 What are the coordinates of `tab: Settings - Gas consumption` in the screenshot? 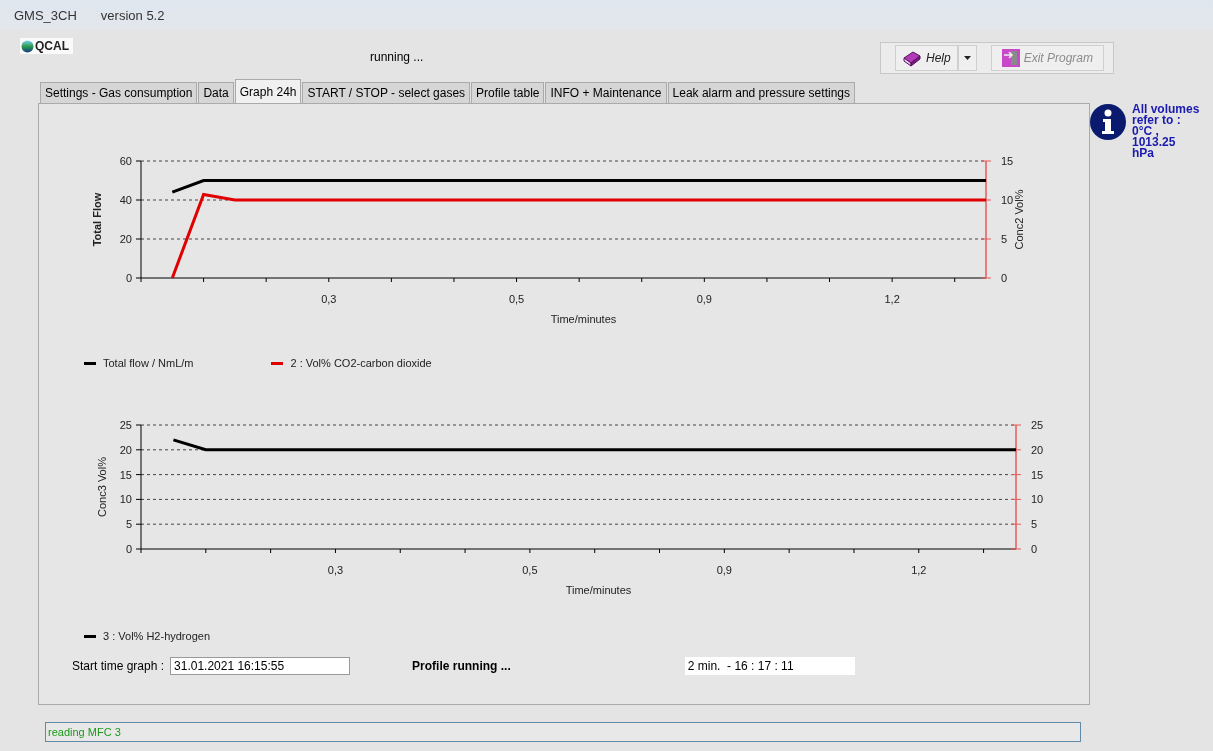 It's located at (119, 92).